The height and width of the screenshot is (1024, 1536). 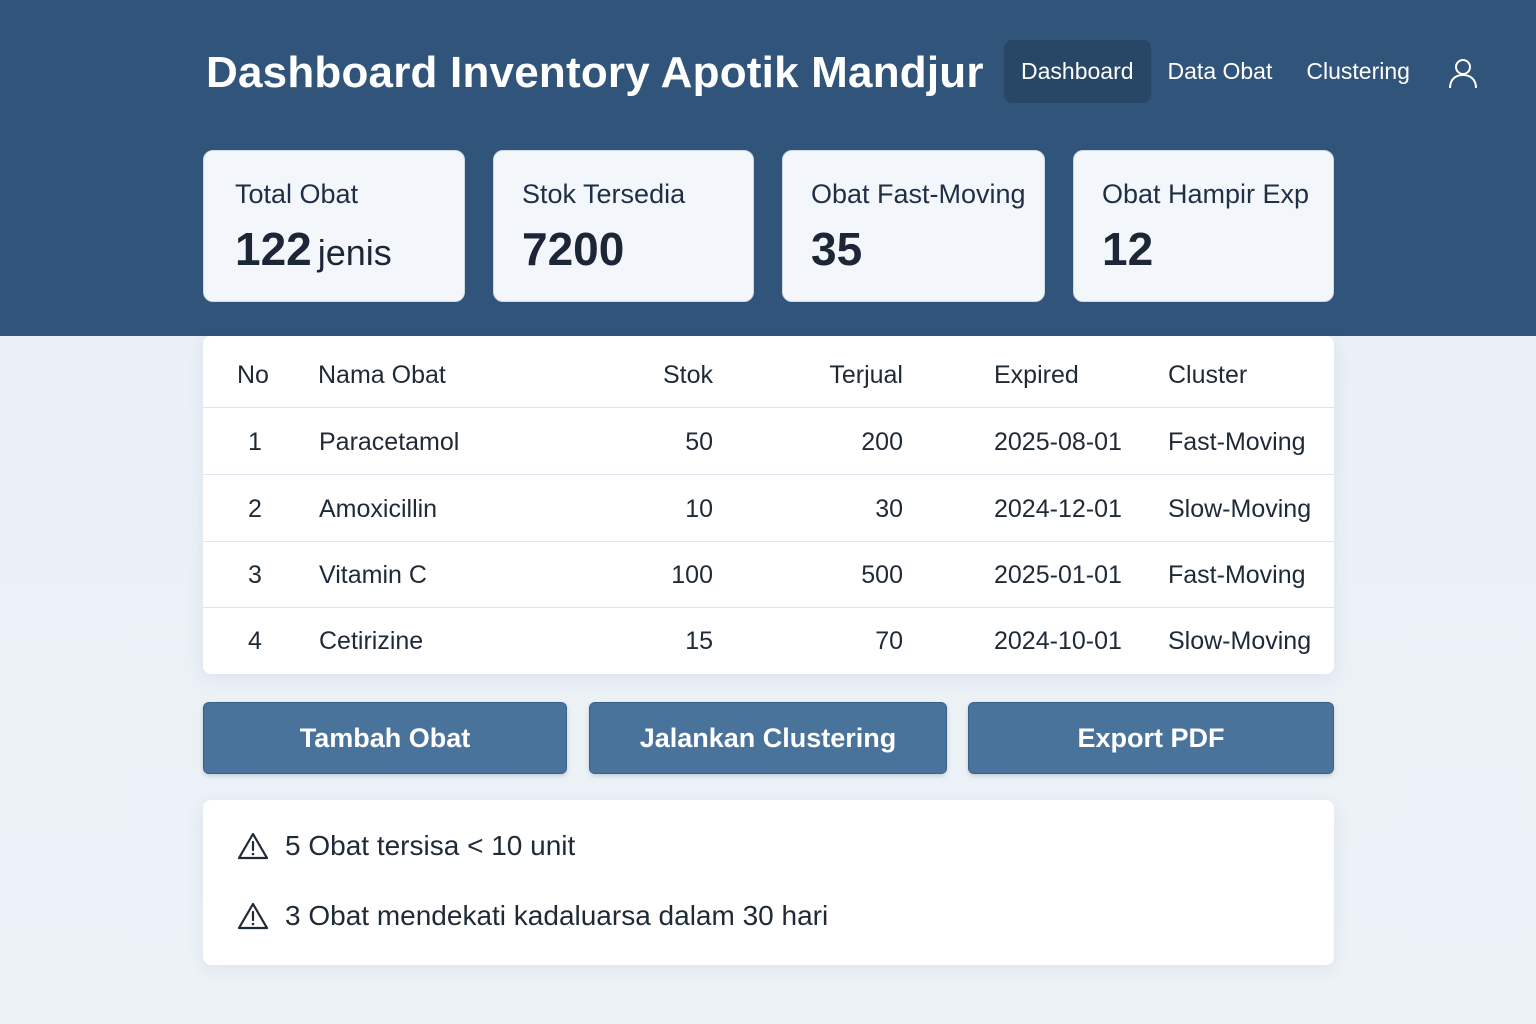 I want to click on export-pdf-button: Export PDF, so click(x=1151, y=738).